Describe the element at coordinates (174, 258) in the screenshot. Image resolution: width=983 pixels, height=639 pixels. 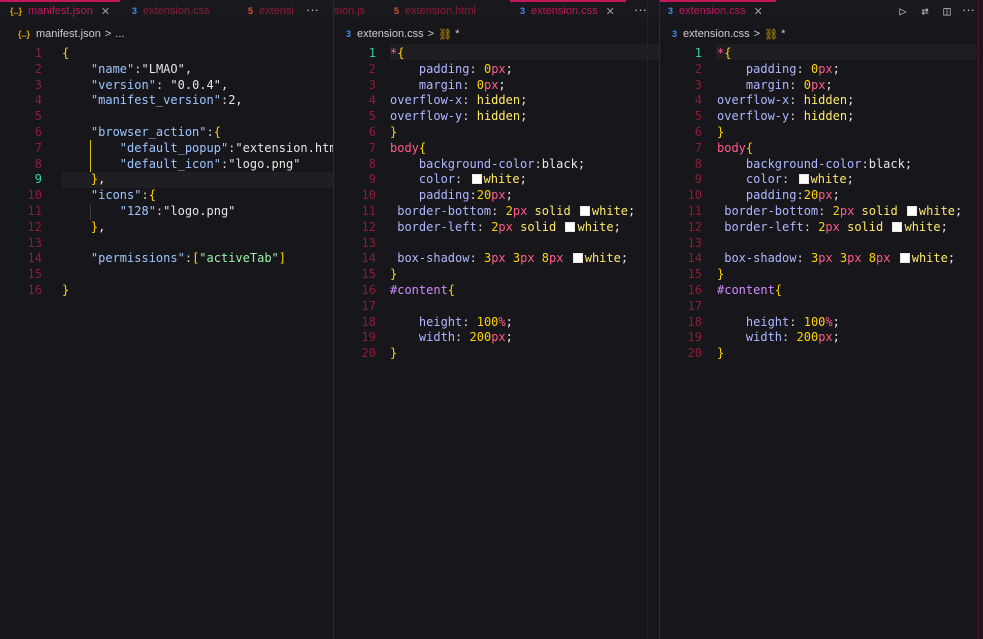
I see `code-line: "permissions":["activeTab"]` at that location.